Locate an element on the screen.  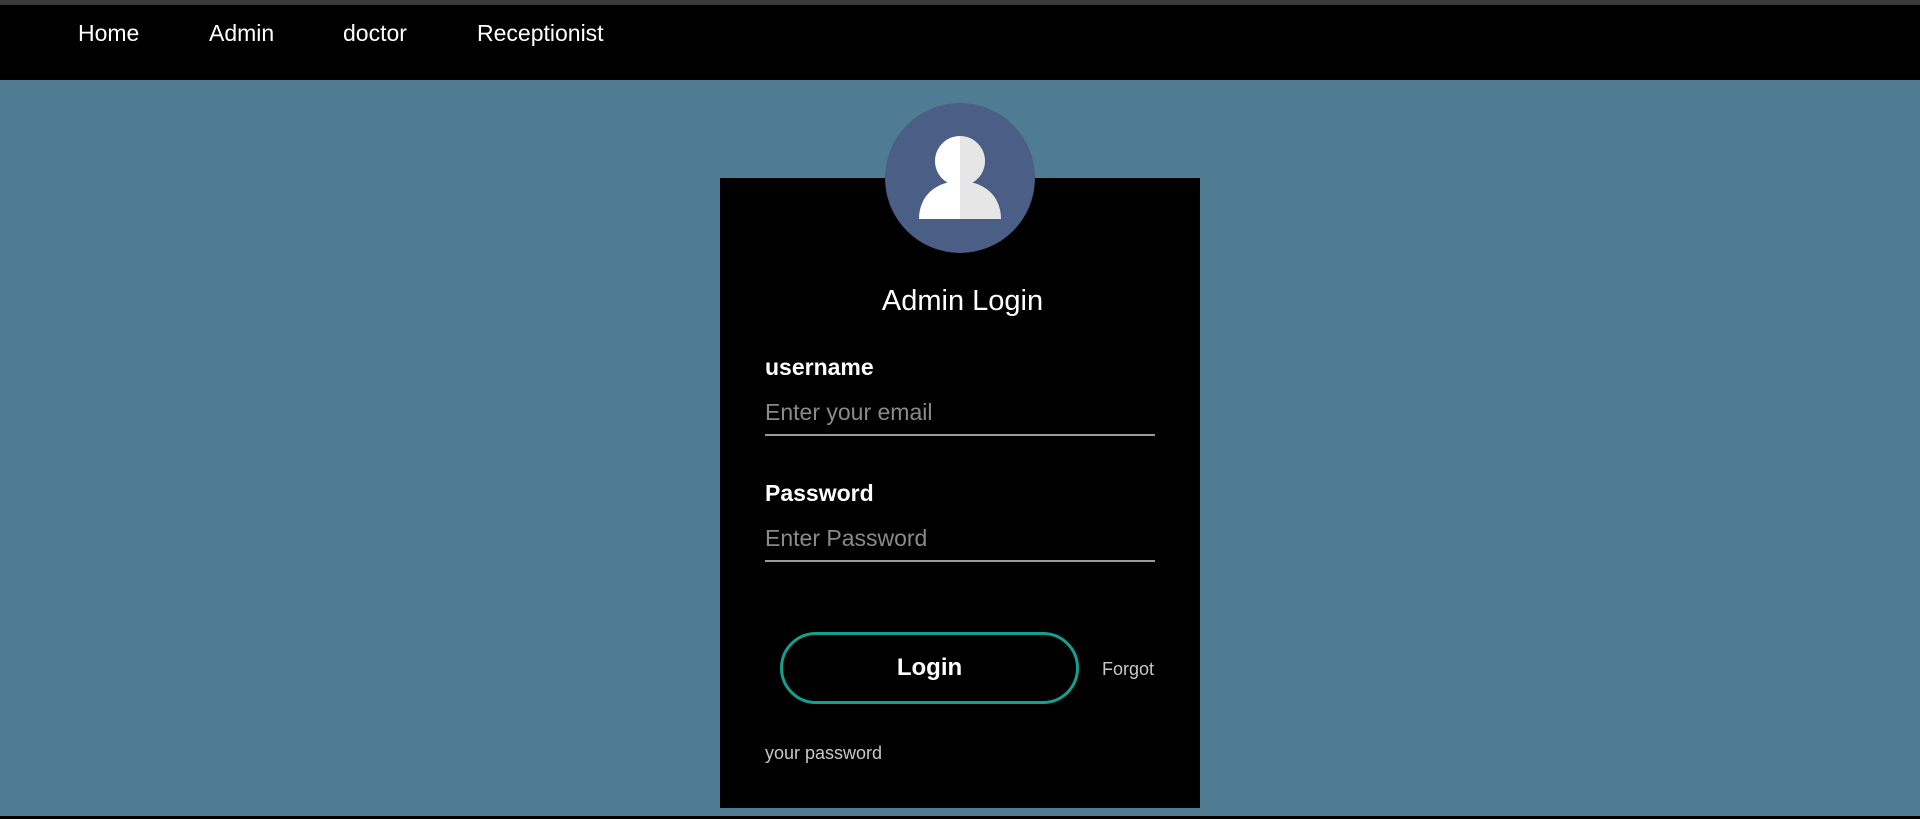
login-button: Login is located at coordinates (929, 668).